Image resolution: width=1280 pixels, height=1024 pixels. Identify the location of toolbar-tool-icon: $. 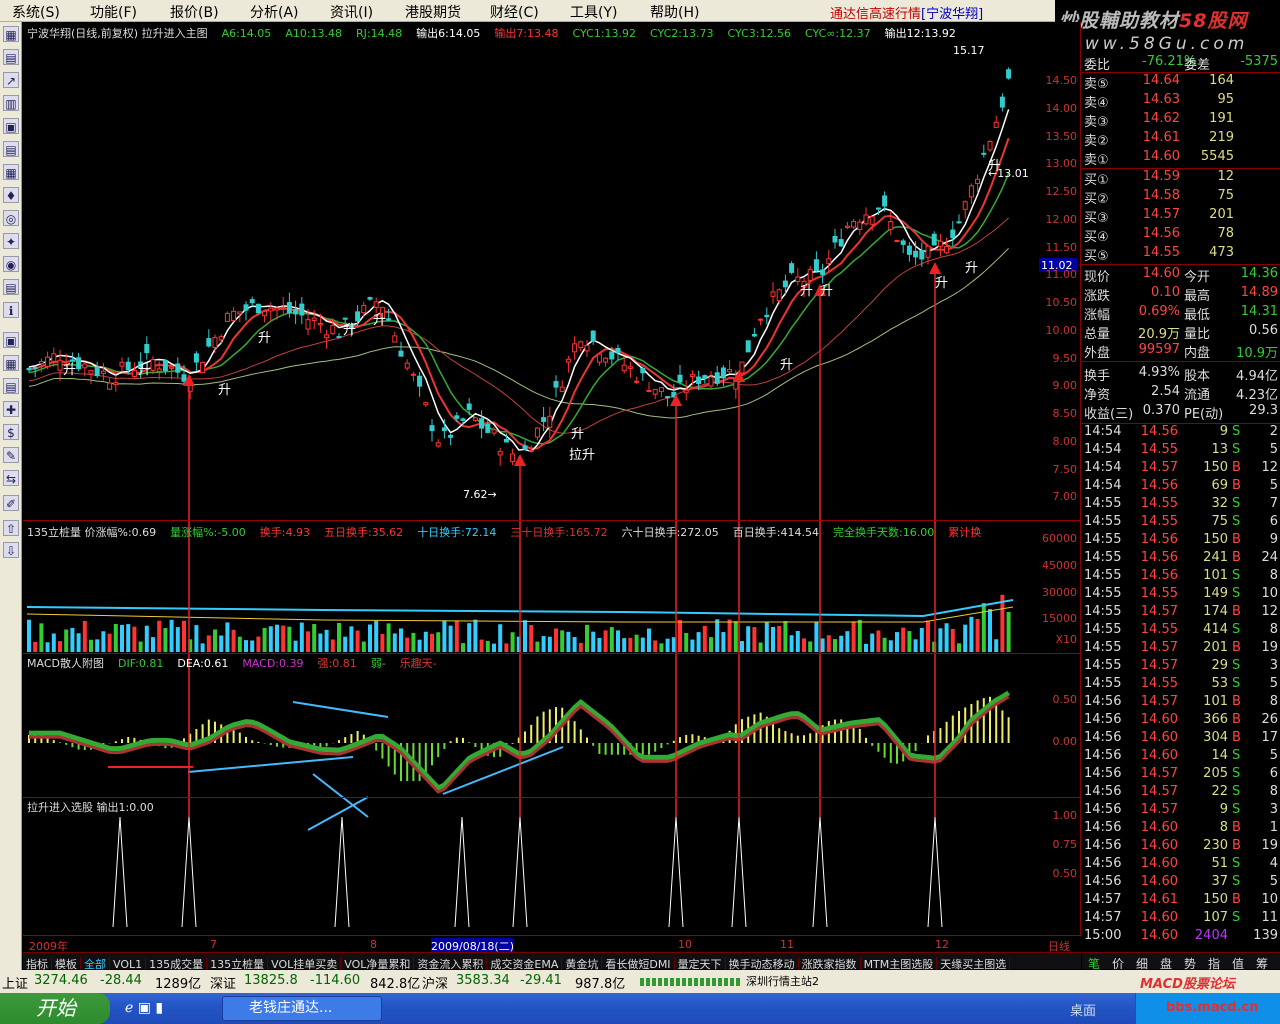
(11, 432).